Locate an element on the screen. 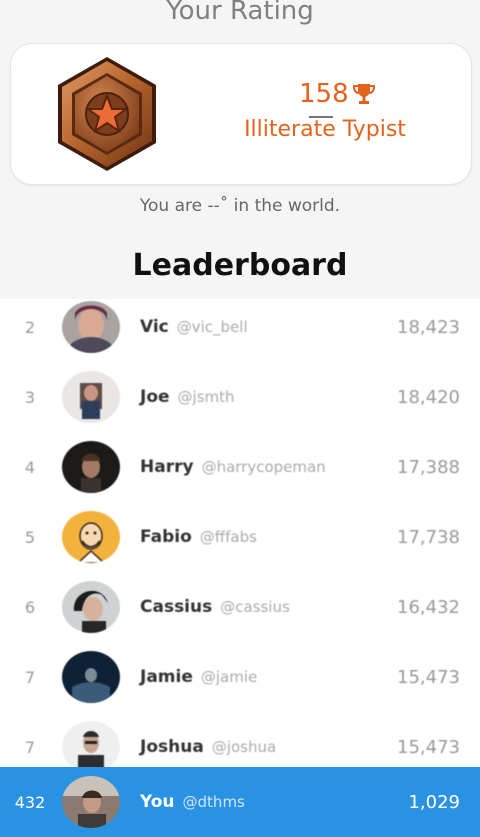 Image resolution: width=480 pixels, height=837 pixels. row-name: Fabio @fffabs is located at coordinates (198, 537).